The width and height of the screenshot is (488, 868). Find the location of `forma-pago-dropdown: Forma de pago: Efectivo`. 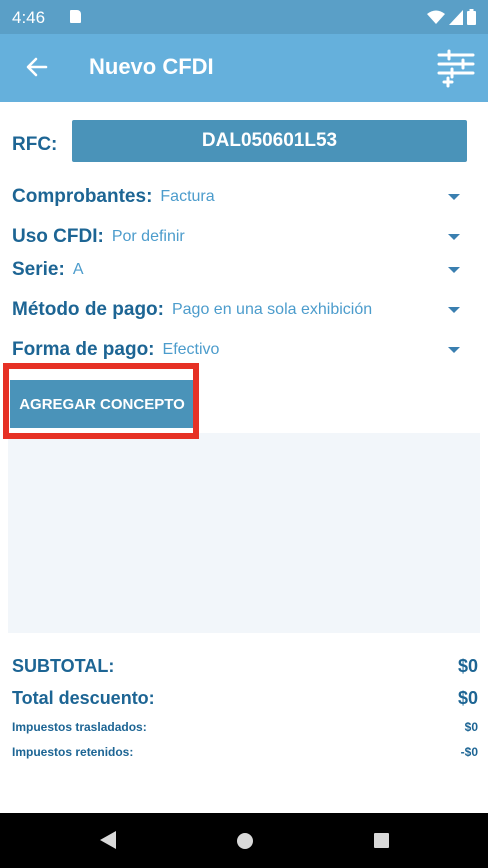

forma-pago-dropdown: Forma de pago: Efectivo is located at coordinates (240, 350).